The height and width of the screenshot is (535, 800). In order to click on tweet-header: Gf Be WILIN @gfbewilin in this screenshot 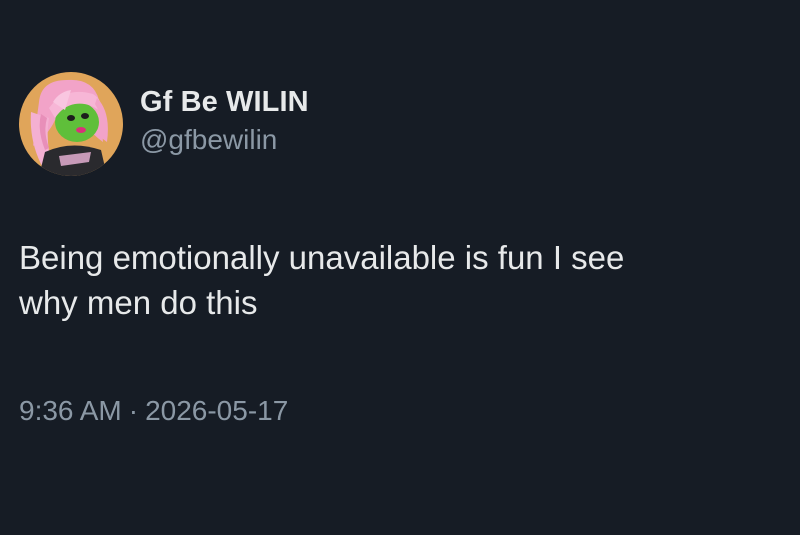, I will do `click(164, 124)`.